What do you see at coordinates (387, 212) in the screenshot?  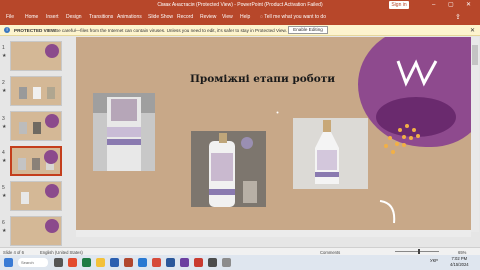 I see `white-curl` at bounding box center [387, 212].